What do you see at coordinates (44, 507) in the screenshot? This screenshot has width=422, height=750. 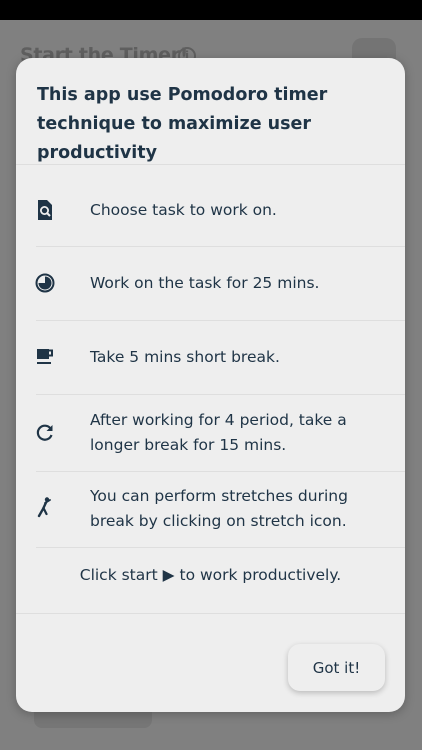 I see `stretch-icon` at bounding box center [44, 507].